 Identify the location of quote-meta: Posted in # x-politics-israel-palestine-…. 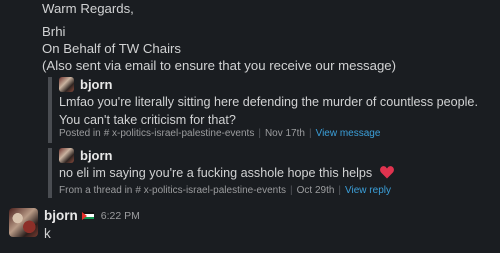
(219, 133).